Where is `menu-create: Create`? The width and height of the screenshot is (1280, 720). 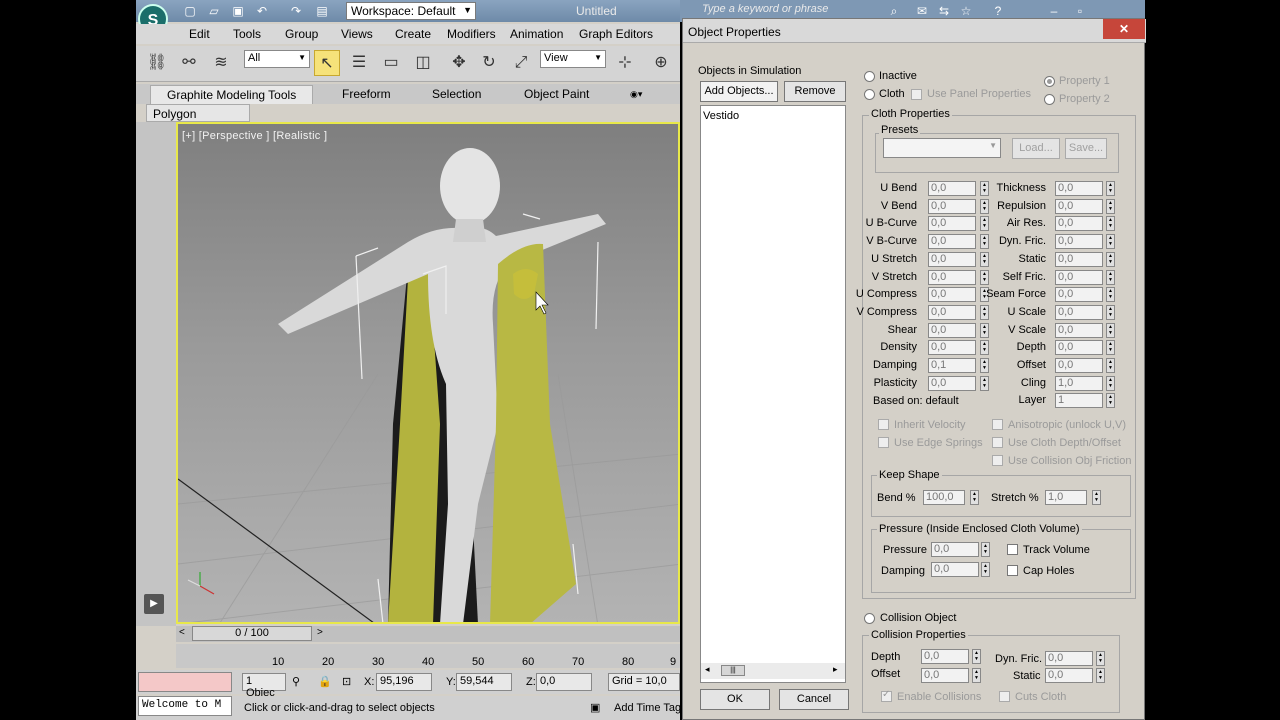 menu-create: Create is located at coordinates (413, 34).